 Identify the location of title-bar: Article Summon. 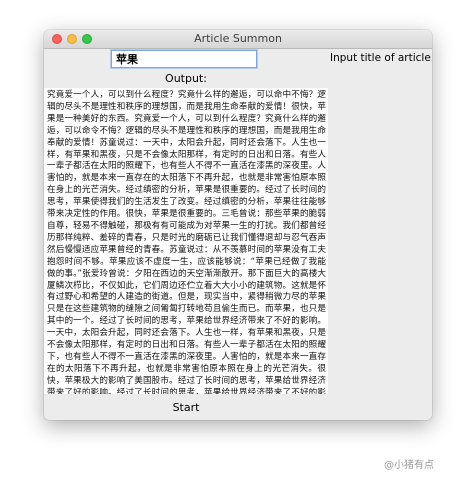
(238, 39).